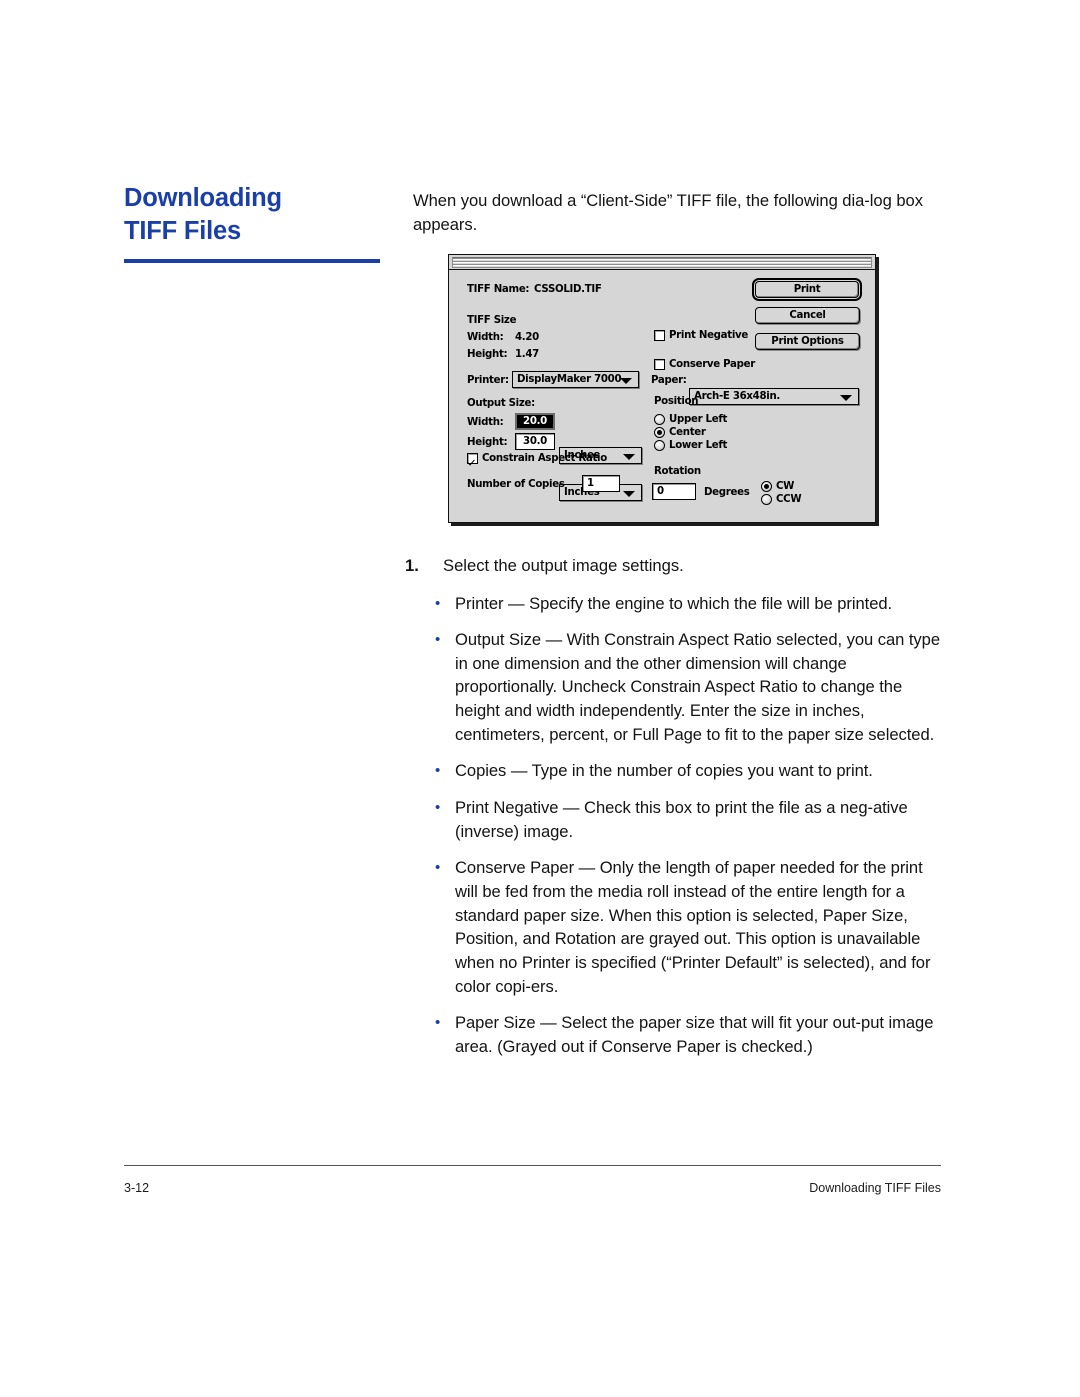 The width and height of the screenshot is (1080, 1397). I want to click on output-width-value: 20.0, so click(535, 421).